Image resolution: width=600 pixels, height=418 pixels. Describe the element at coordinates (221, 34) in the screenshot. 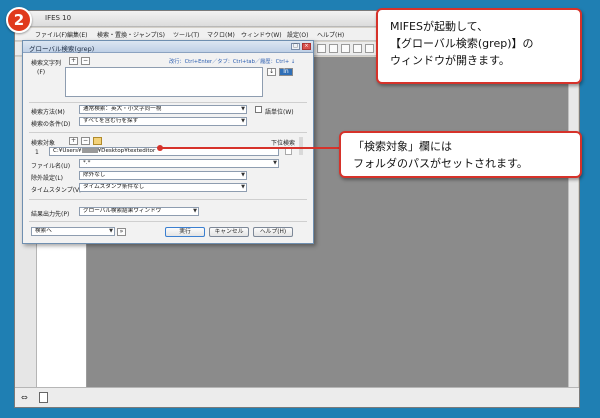

I see `menu-macro: マクロ(M)` at that location.